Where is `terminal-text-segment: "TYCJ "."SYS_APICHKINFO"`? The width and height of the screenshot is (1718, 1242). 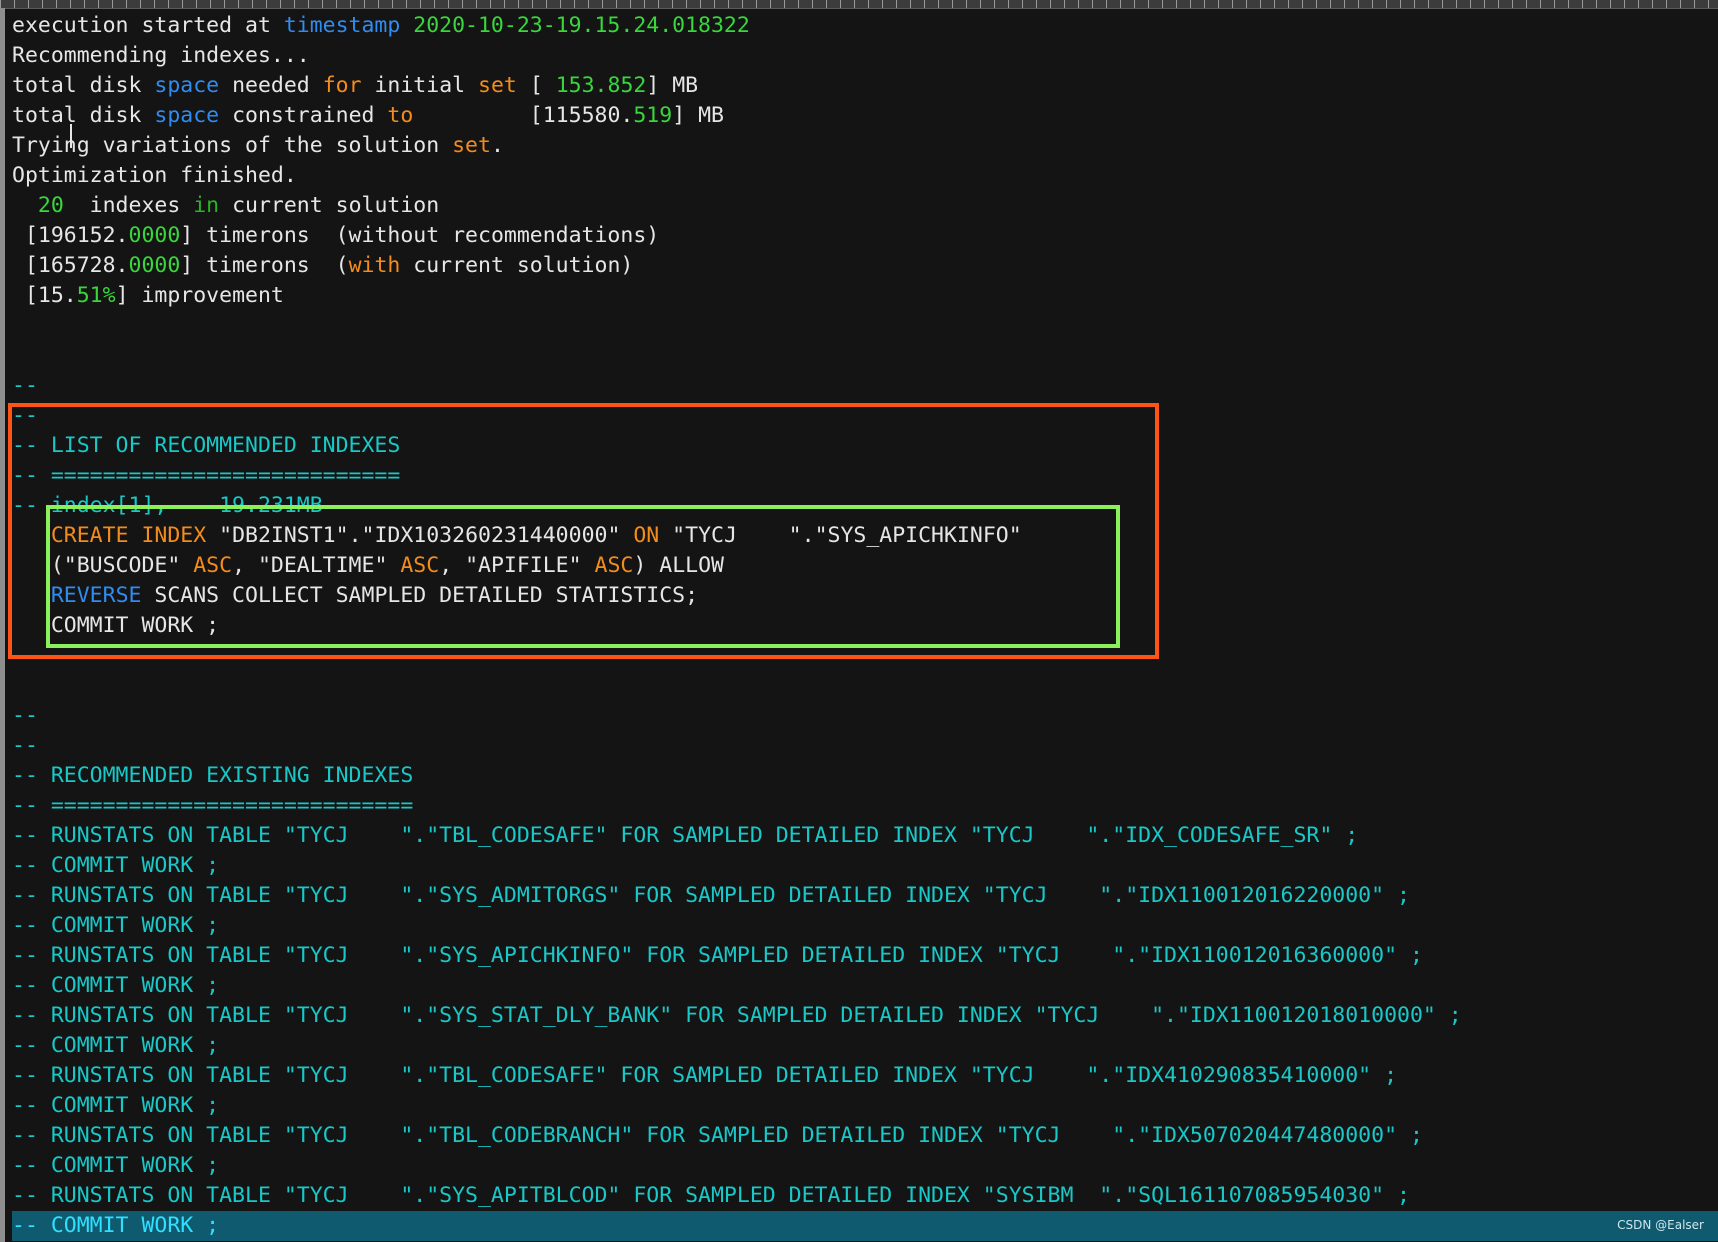
terminal-text-segment: "TYCJ "."SYS_APICHKINFO" is located at coordinates (840, 535).